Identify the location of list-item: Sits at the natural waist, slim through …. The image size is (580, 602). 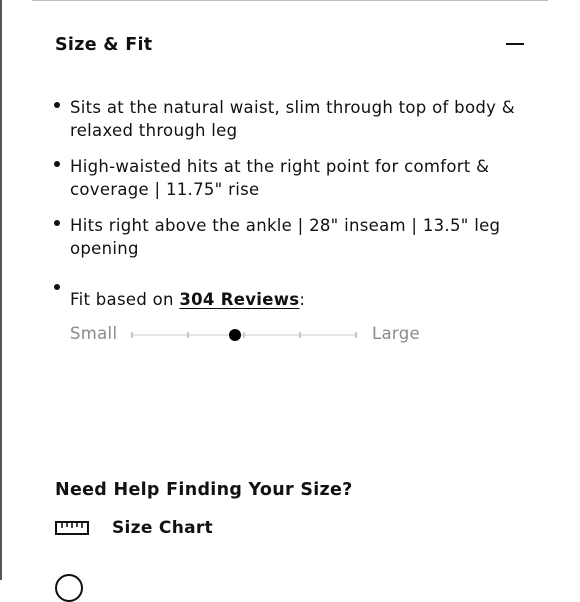
(287, 119).